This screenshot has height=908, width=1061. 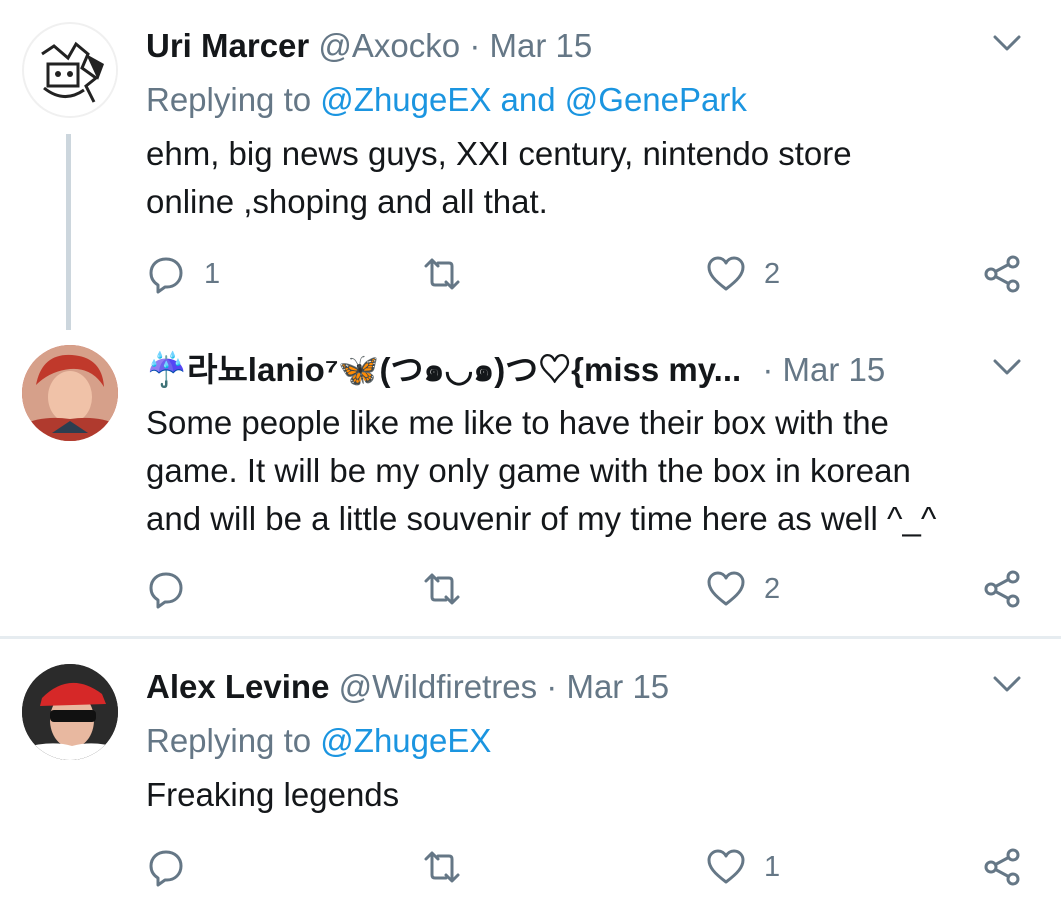 What do you see at coordinates (237, 686) in the screenshot?
I see `display-name: Alex Levine` at bounding box center [237, 686].